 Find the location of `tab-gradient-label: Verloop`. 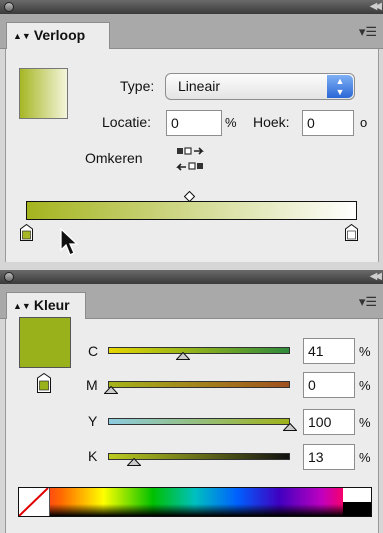

tab-gradient-label: Verloop is located at coordinates (59, 35).